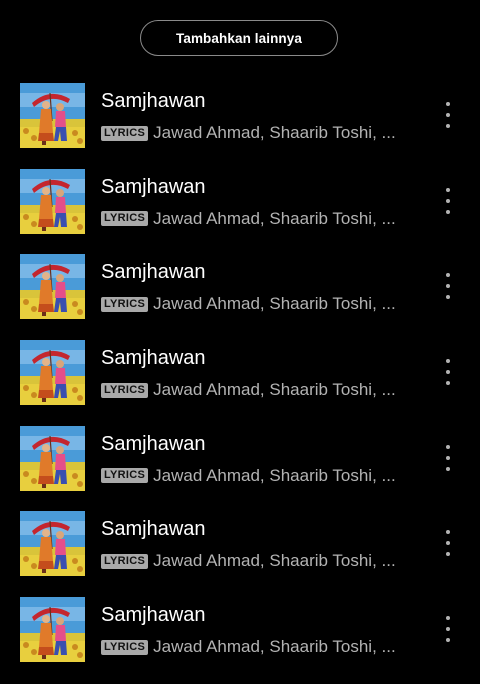 The image size is (480, 684). I want to click on top-bar: Tambahkan lainnya, so click(240, 37).